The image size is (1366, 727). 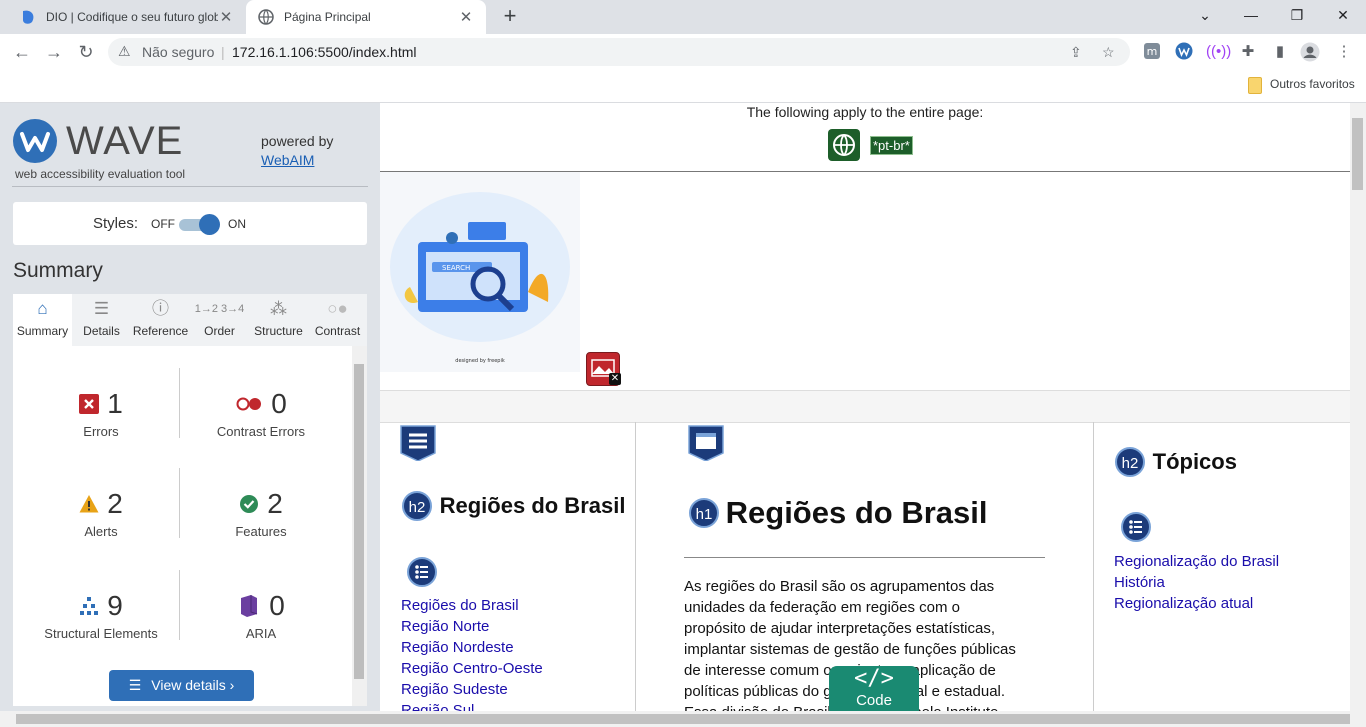 What do you see at coordinates (1196, 603) in the screenshot?
I see `link-regionalizacao-atual: Regionalização atual` at bounding box center [1196, 603].